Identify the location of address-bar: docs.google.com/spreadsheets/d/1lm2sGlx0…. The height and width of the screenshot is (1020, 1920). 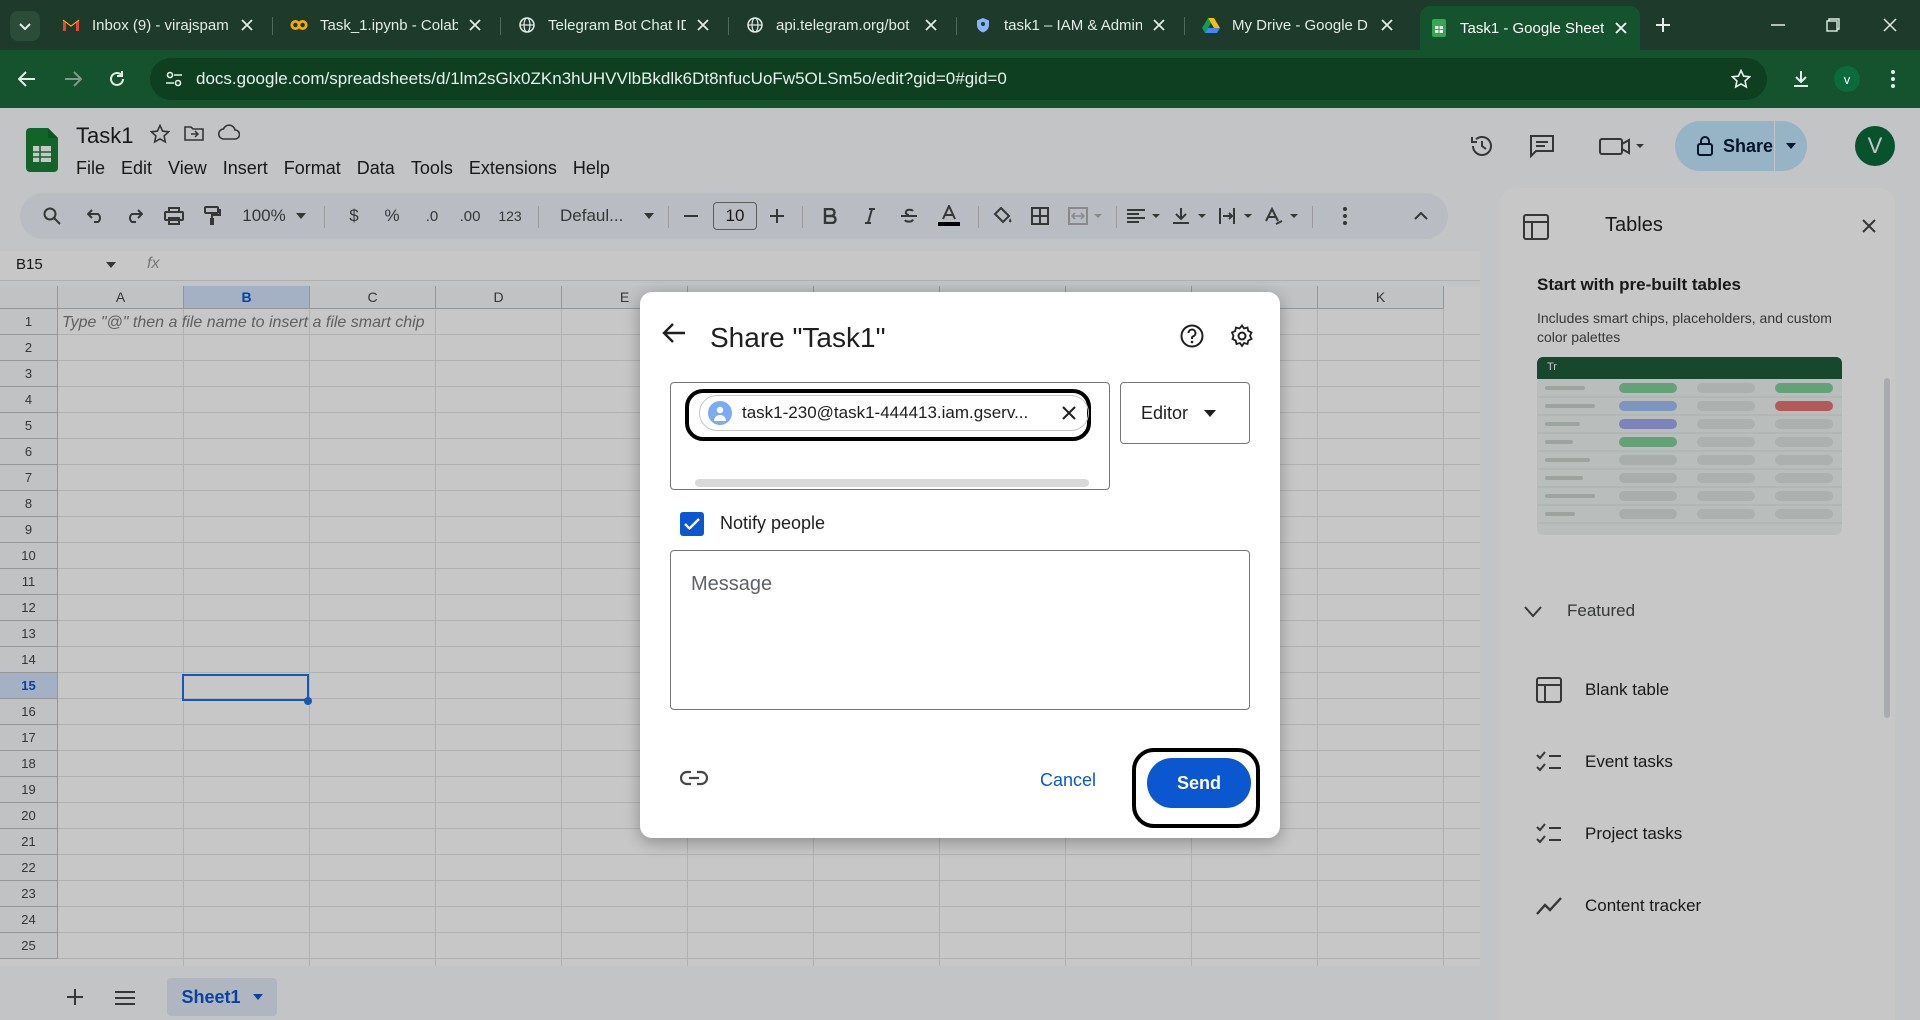
(958, 79).